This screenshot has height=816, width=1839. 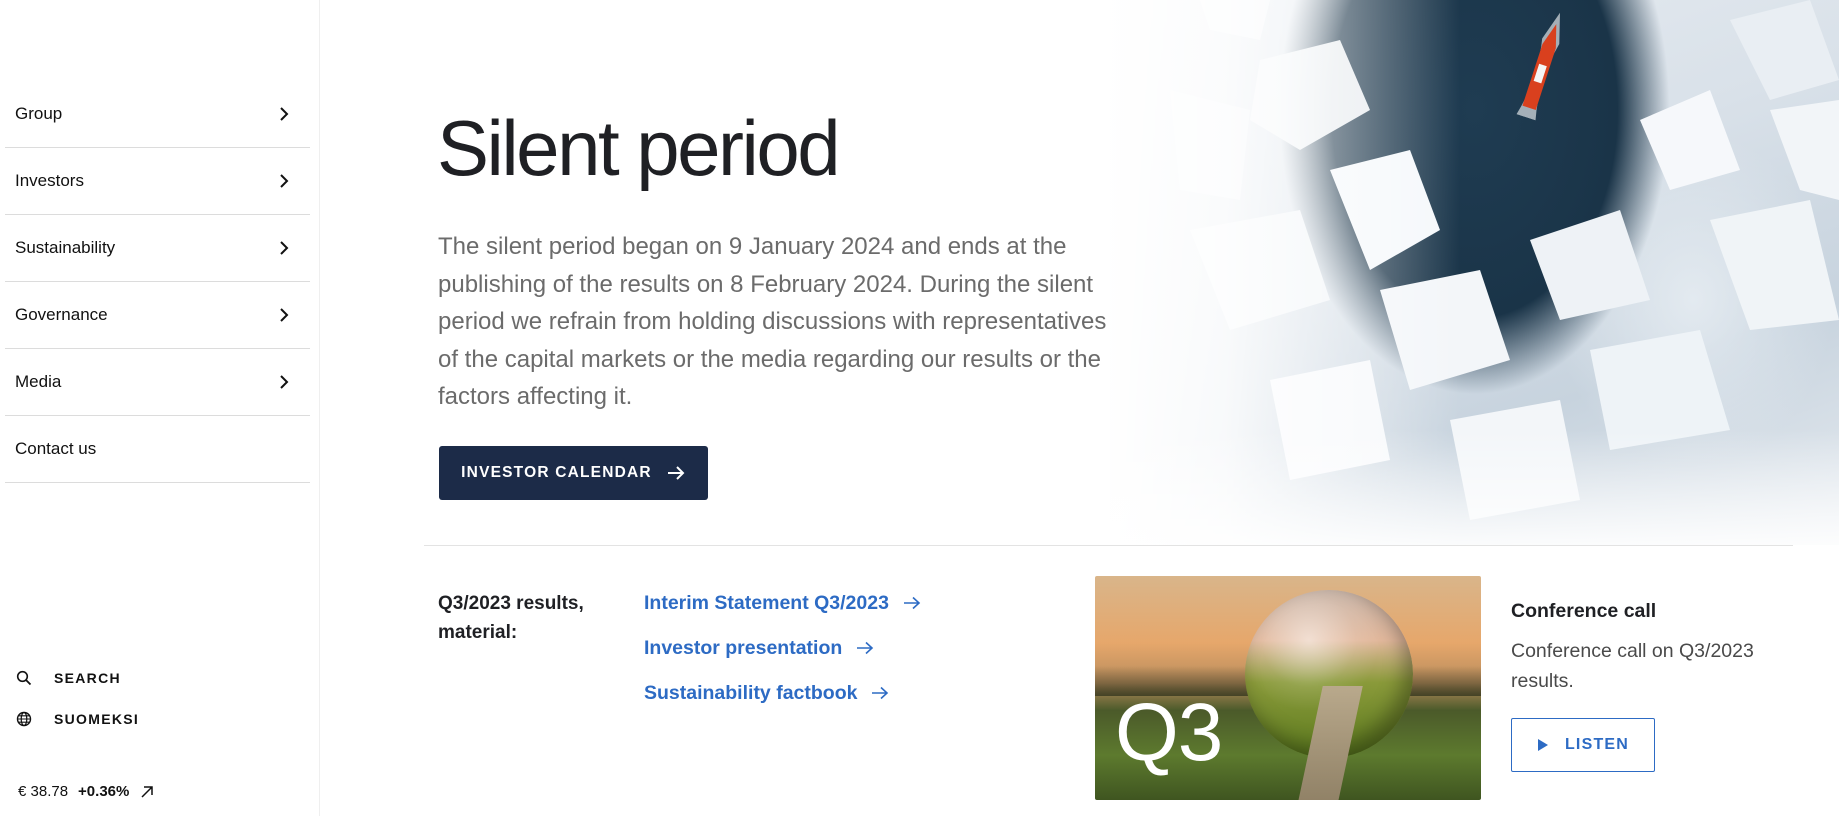 What do you see at coordinates (157, 114) in the screenshot?
I see `sidebar-item-group: Group` at bounding box center [157, 114].